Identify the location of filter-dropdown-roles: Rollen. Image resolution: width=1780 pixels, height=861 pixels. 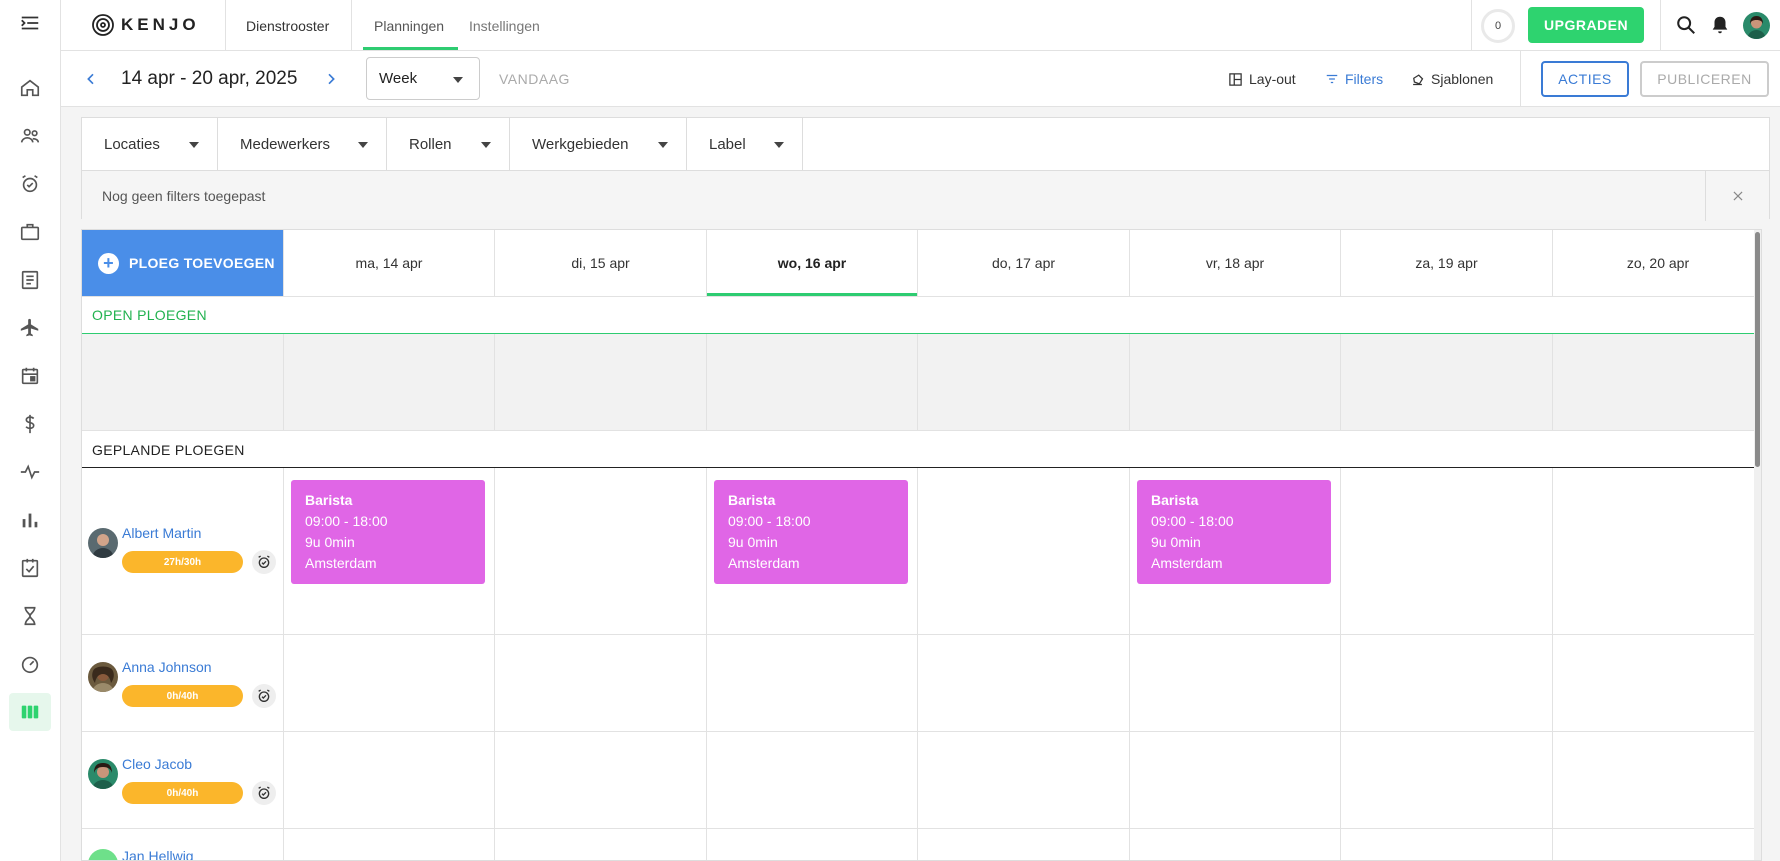
(448, 144).